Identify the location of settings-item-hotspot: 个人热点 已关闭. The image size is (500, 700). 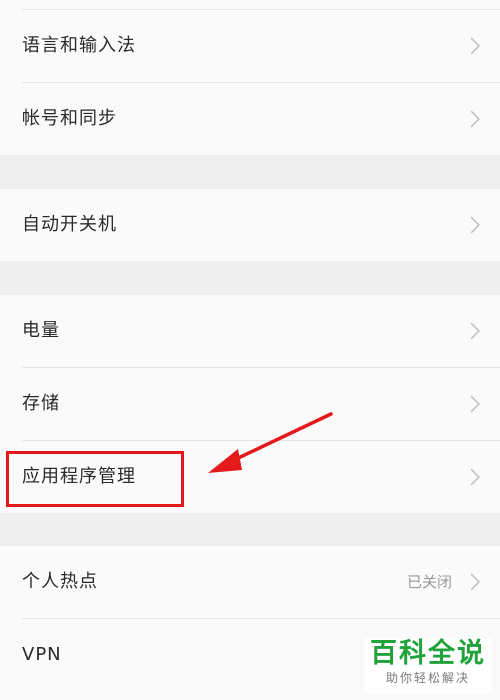
(250, 582).